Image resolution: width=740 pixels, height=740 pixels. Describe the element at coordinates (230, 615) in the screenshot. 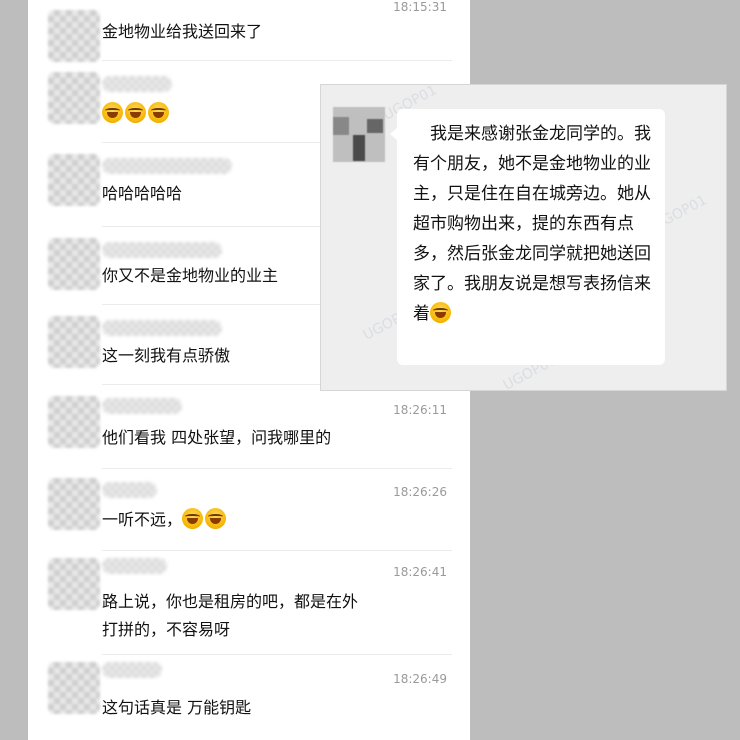

I see `message-text: 路上说，你也是租房的吧，都是在外打拼的，不容易呀` at that location.